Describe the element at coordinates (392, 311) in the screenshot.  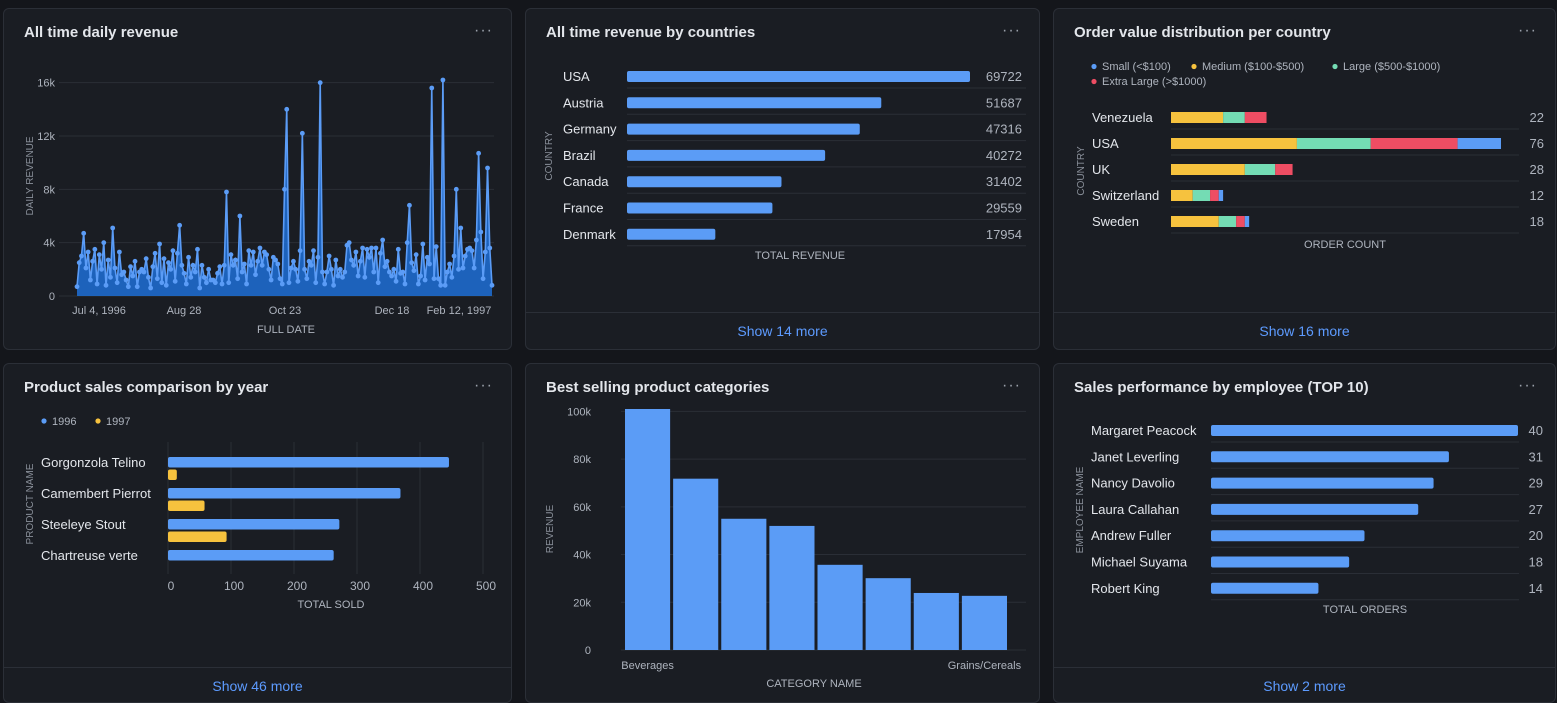
I see `x-tick-label: Dec 18` at that location.